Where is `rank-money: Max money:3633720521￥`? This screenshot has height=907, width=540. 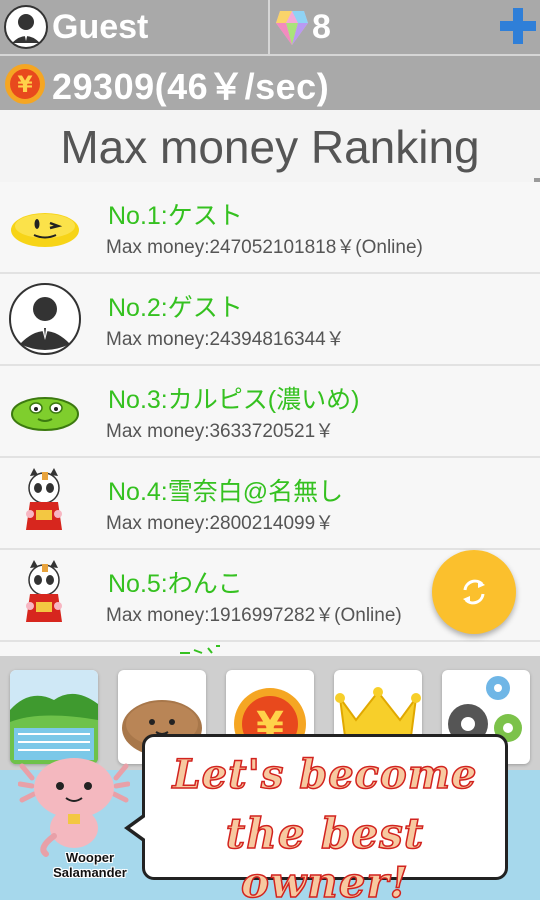 rank-money: Max money:3633720521￥ is located at coordinates (220, 431).